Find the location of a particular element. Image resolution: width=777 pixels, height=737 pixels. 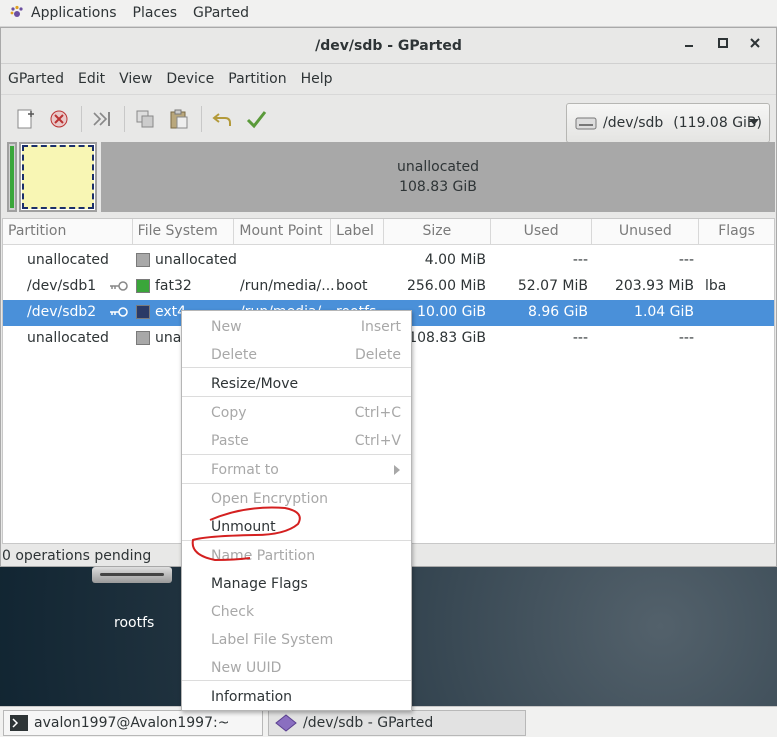

new-button is located at coordinates (25, 119).